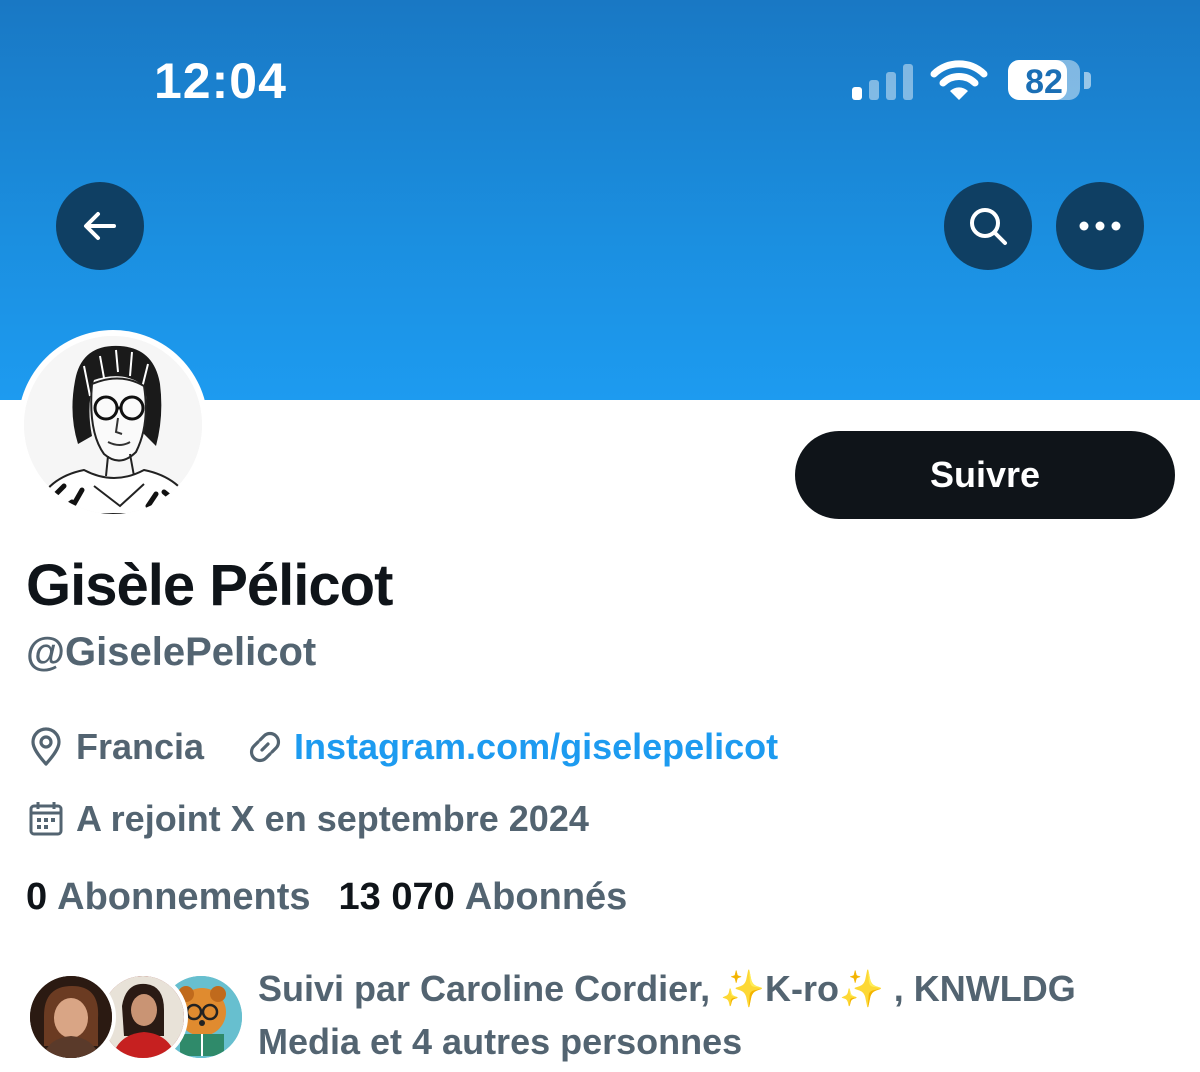 The image size is (1200, 1072). Describe the element at coordinates (209, 585) in the screenshot. I see `display-name: Gisèle Pélicot` at that location.